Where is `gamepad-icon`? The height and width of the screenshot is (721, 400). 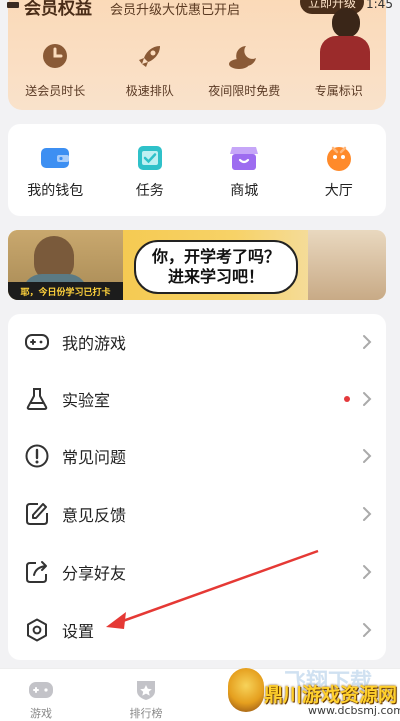
gamepad-icon is located at coordinates (37, 342).